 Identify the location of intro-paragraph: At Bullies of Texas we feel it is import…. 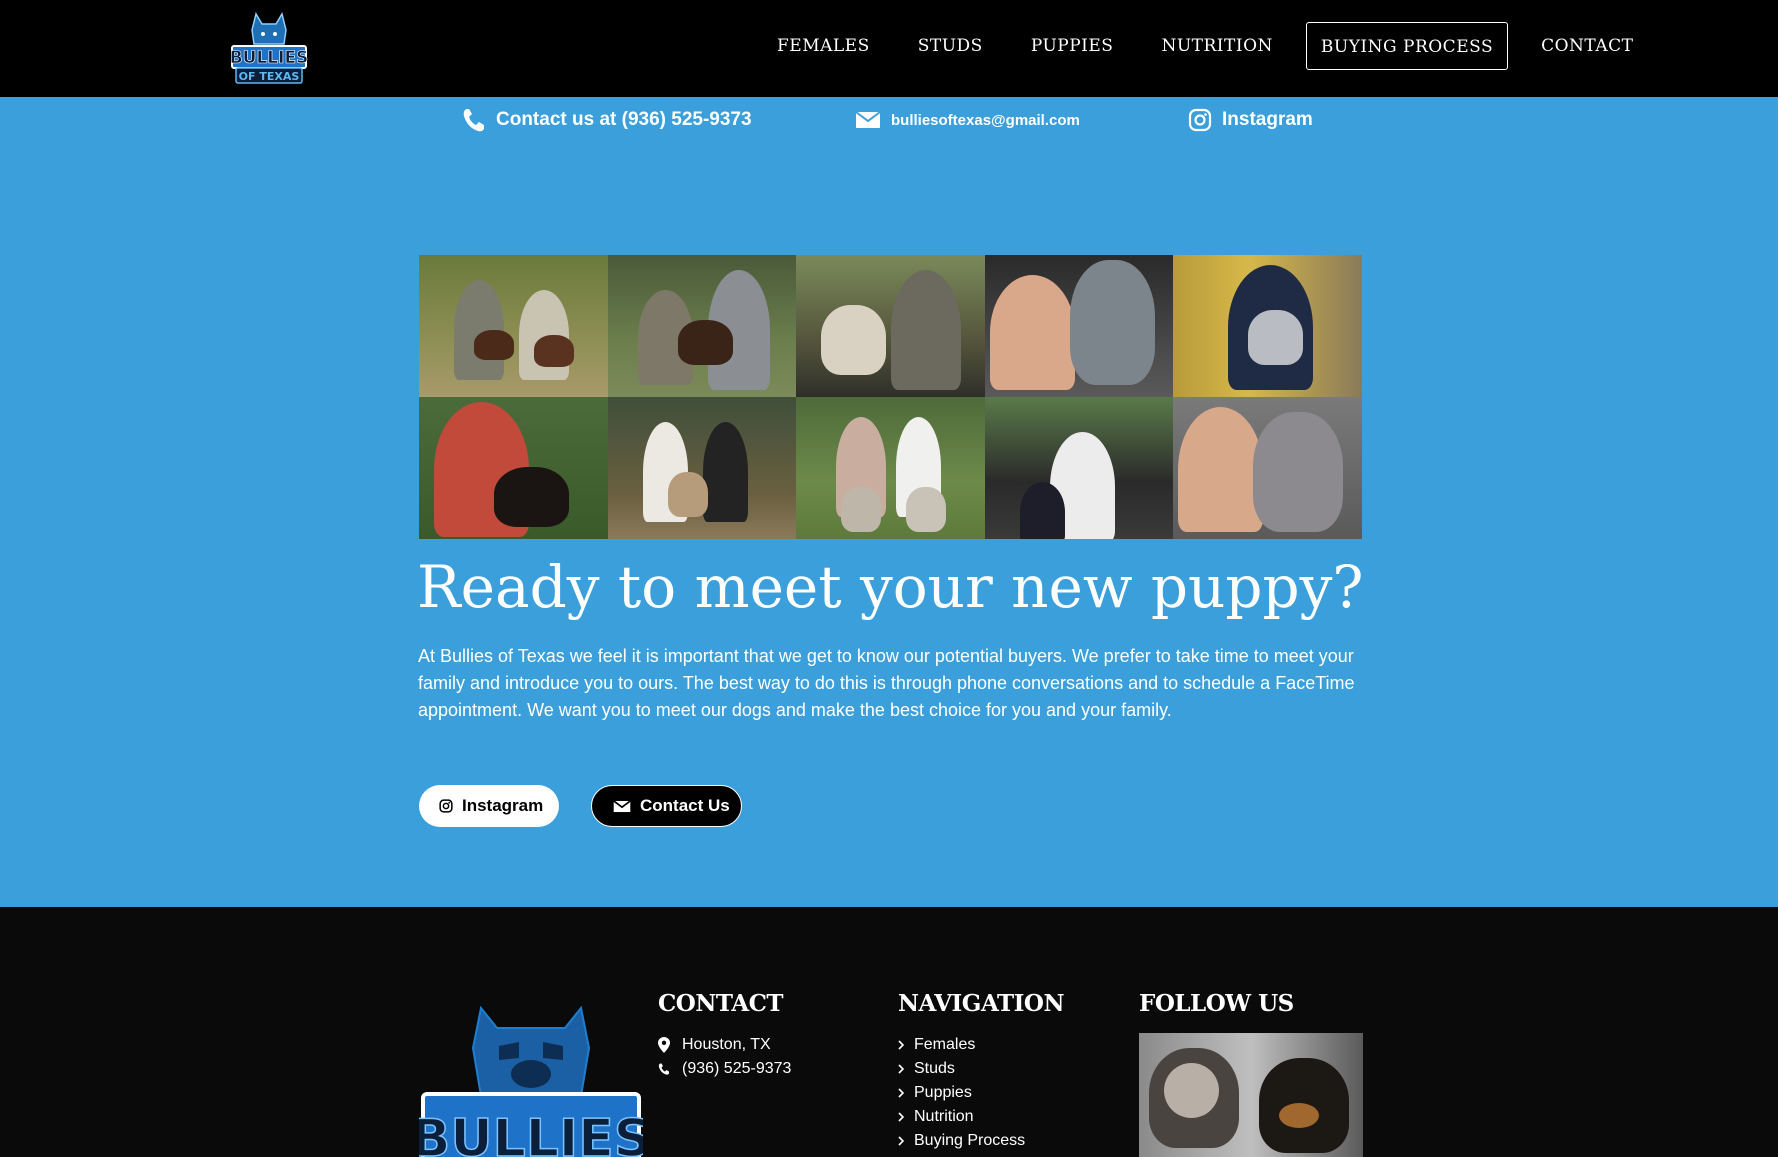
(886, 683).